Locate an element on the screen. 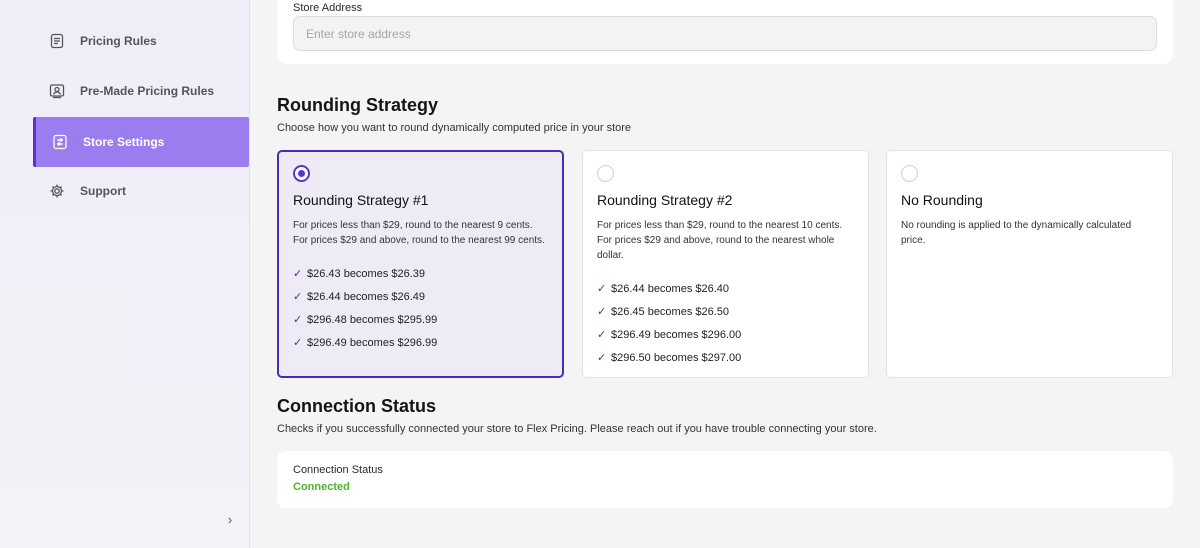  sidebar-item-label: Pricing Rules is located at coordinates (118, 41).